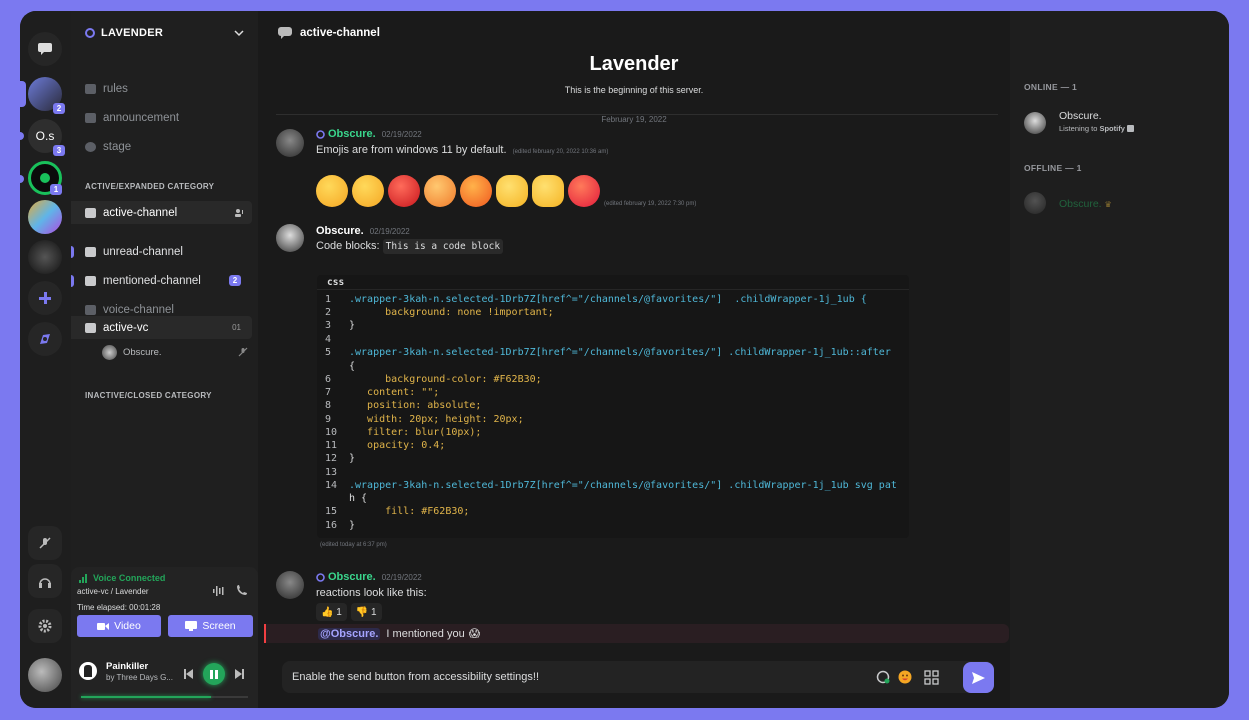  I want to click on explore-servers-button, so click(45, 339).